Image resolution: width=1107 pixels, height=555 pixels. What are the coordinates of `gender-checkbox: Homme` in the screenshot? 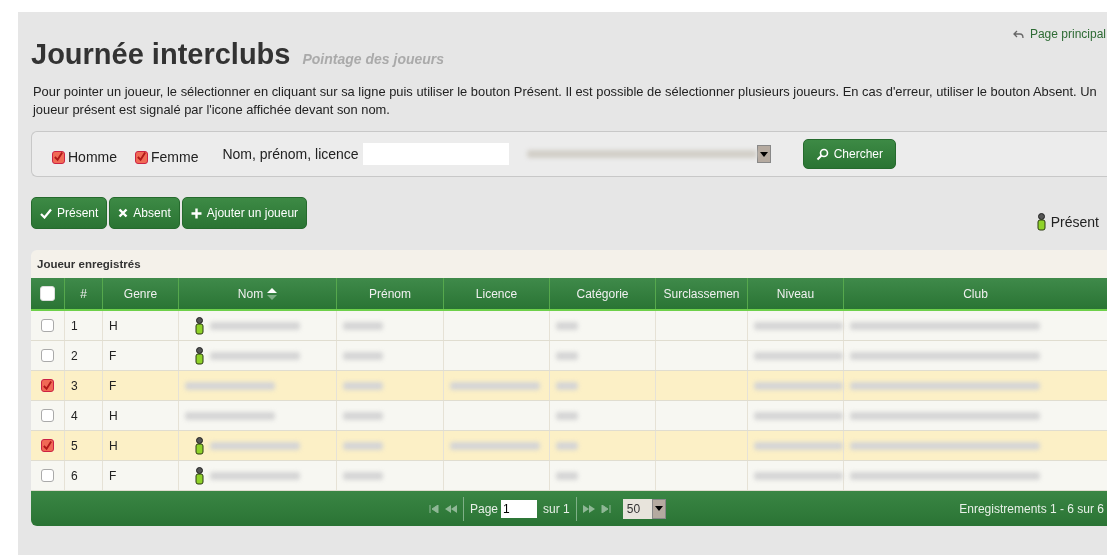 It's located at (84, 154).